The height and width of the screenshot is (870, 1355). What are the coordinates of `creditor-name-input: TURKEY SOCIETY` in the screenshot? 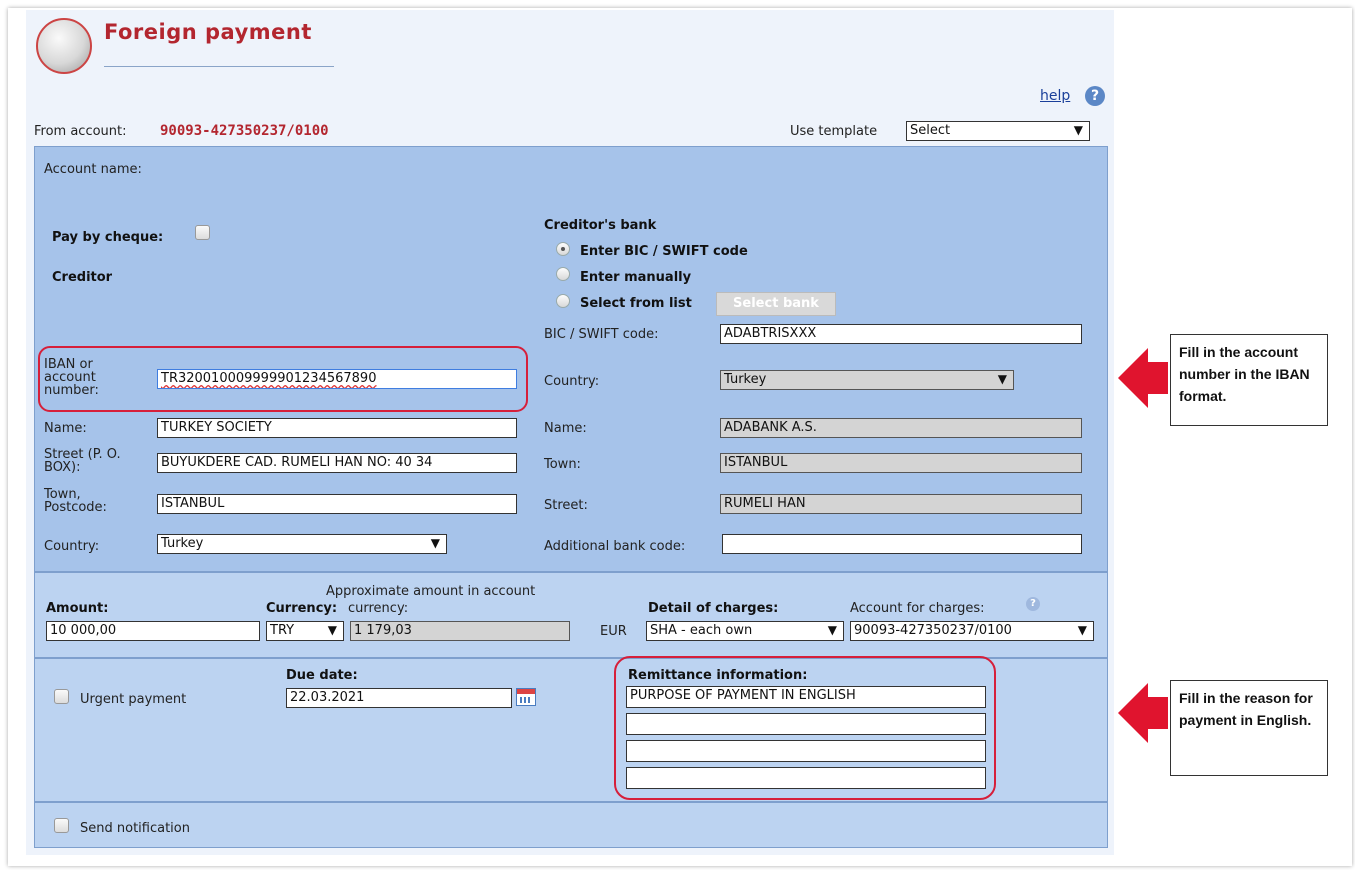 It's located at (337, 428).